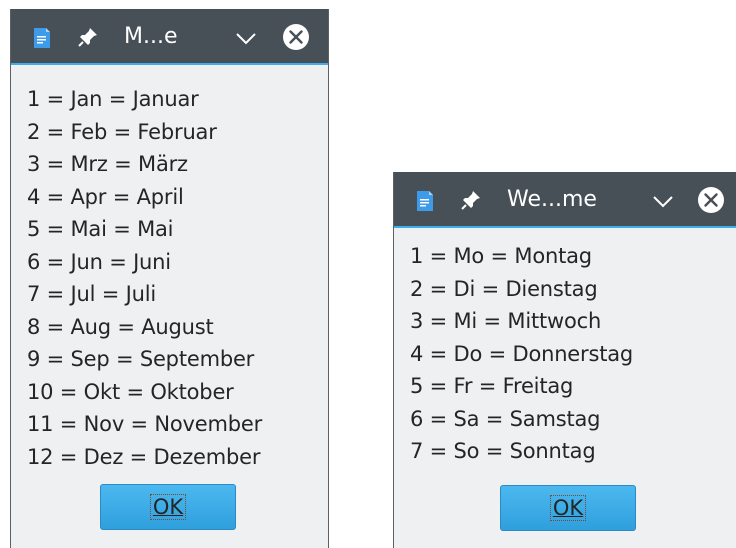  What do you see at coordinates (145, 424) in the screenshot?
I see `list-item: 11 = Nov = November` at bounding box center [145, 424].